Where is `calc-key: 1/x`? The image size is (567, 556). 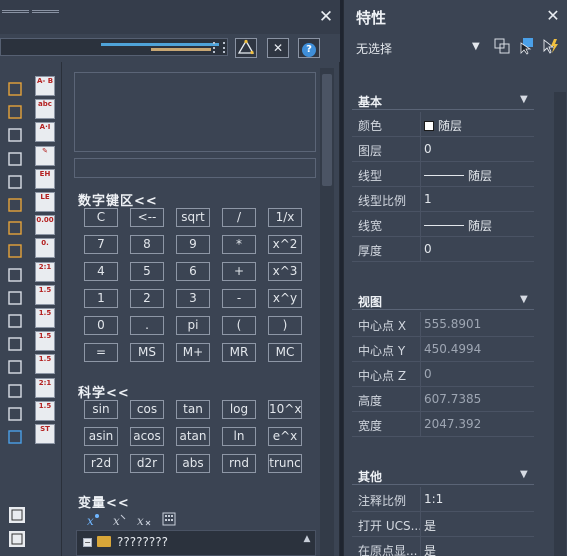
calc-key: 1/x is located at coordinates (285, 217).